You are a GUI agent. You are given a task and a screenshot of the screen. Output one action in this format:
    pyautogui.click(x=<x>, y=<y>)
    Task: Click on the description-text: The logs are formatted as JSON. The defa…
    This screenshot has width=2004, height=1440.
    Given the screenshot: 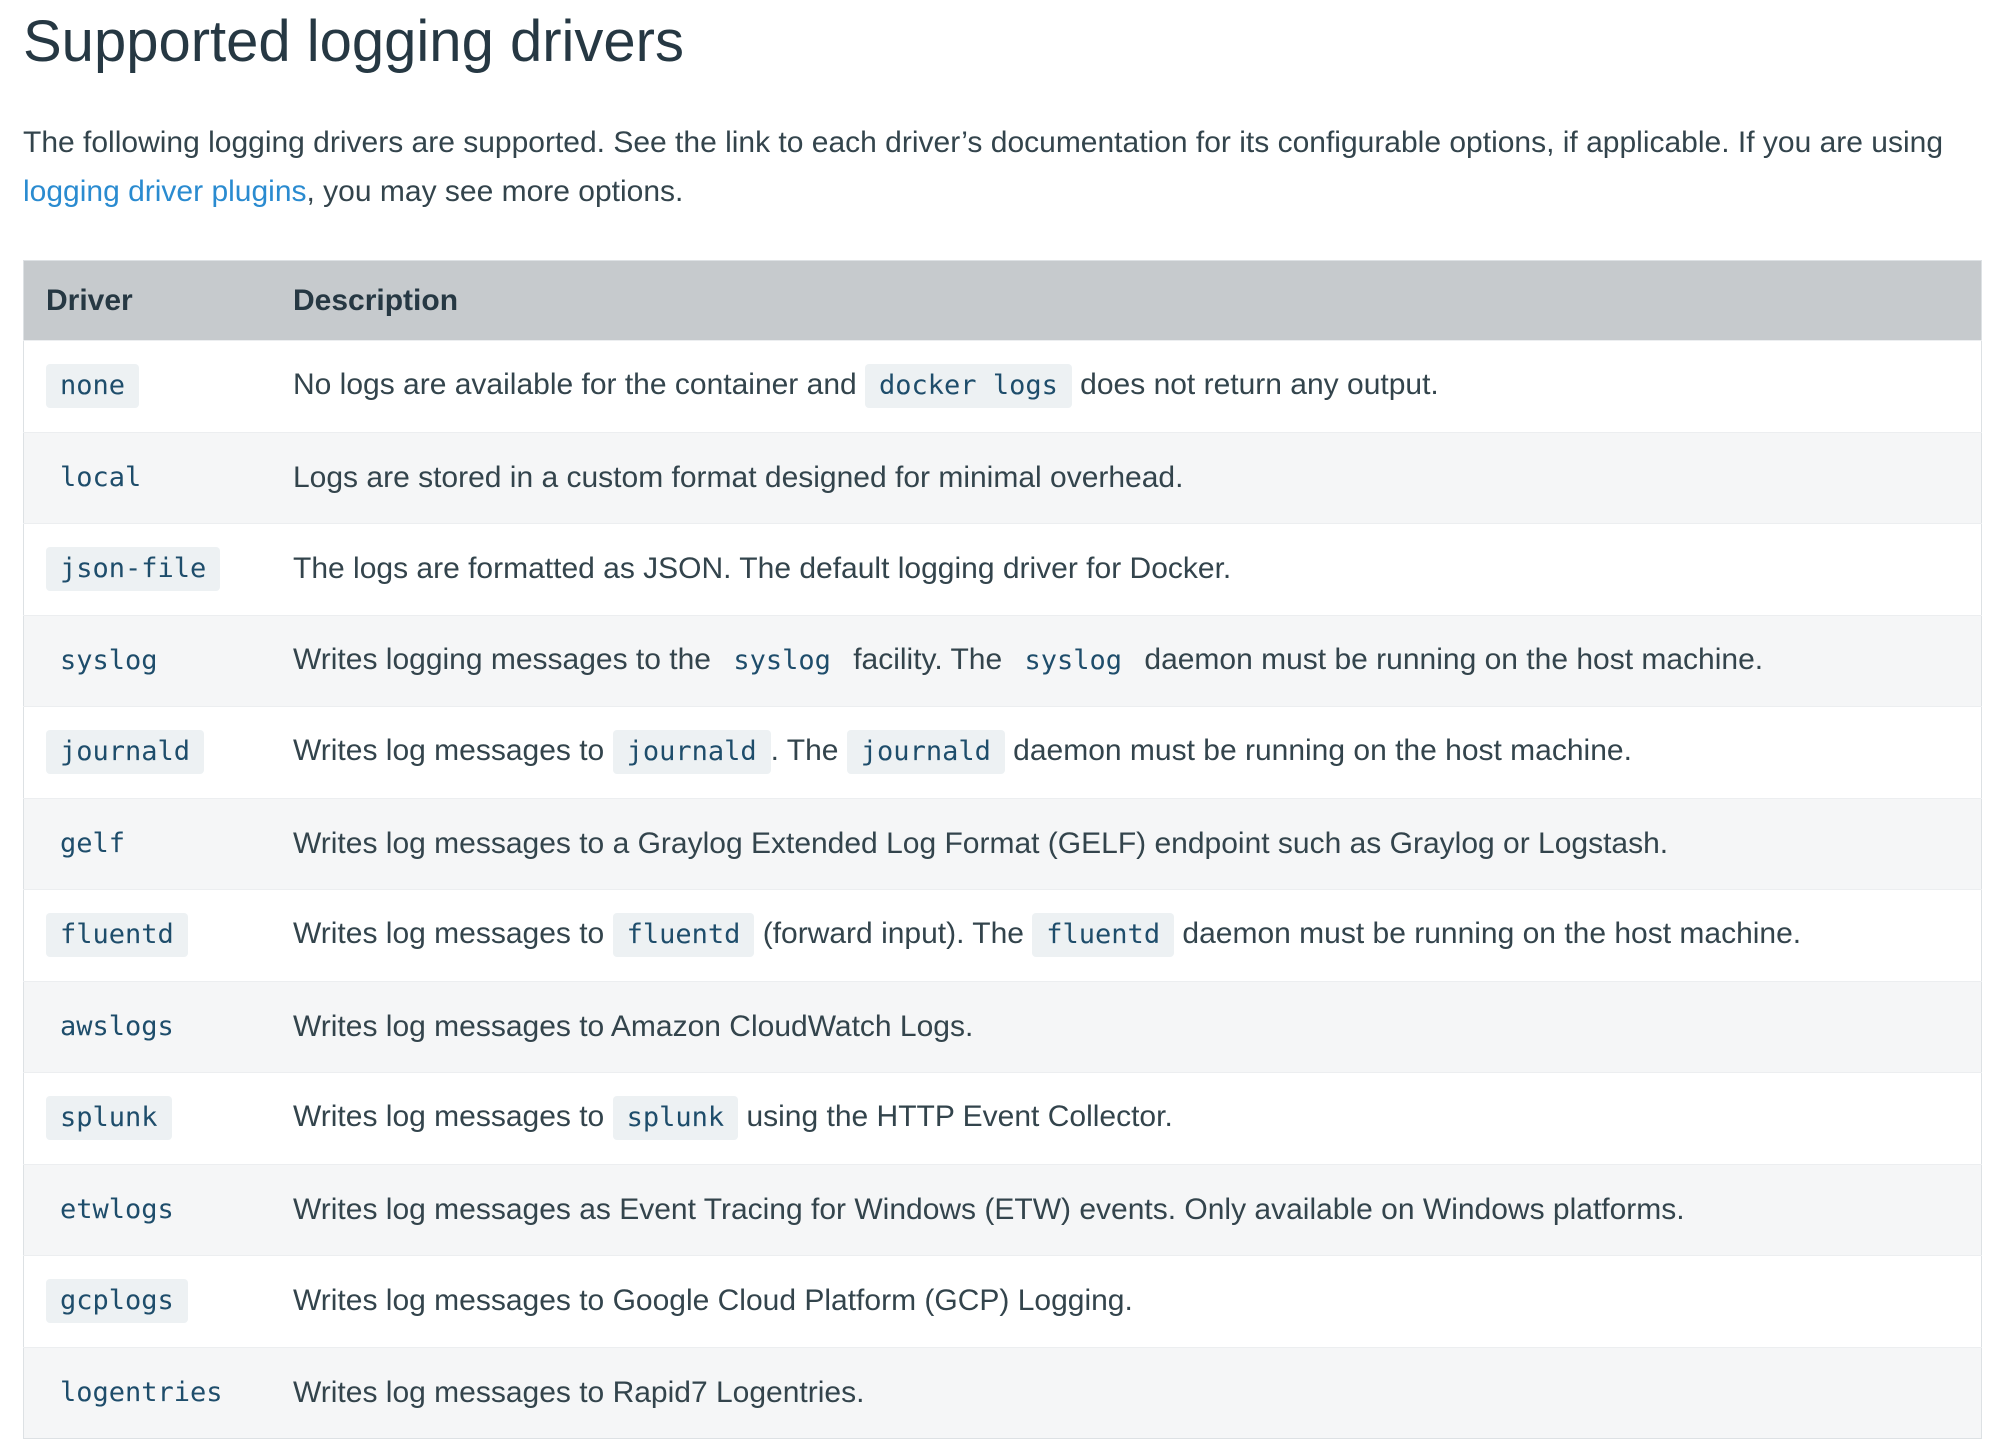 What is the action you would take?
    pyautogui.click(x=762, y=569)
    